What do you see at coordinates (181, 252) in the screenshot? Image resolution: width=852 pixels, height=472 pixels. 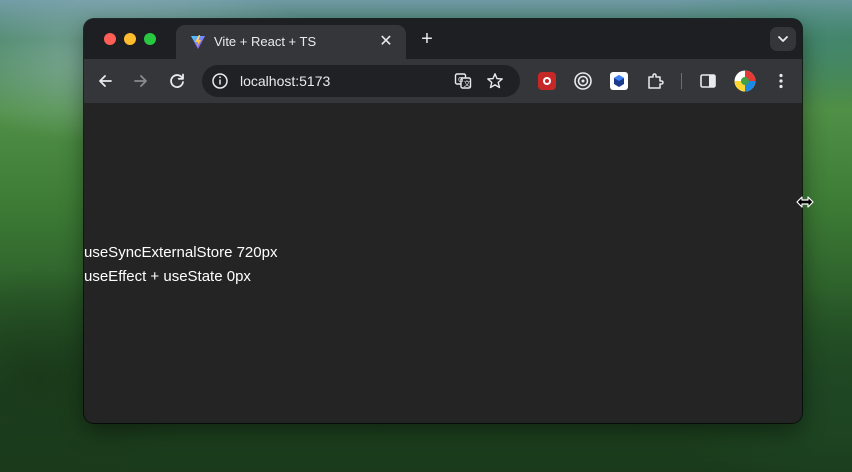 I see `sync-external-store-line: useSyncExternalStore 720px` at bounding box center [181, 252].